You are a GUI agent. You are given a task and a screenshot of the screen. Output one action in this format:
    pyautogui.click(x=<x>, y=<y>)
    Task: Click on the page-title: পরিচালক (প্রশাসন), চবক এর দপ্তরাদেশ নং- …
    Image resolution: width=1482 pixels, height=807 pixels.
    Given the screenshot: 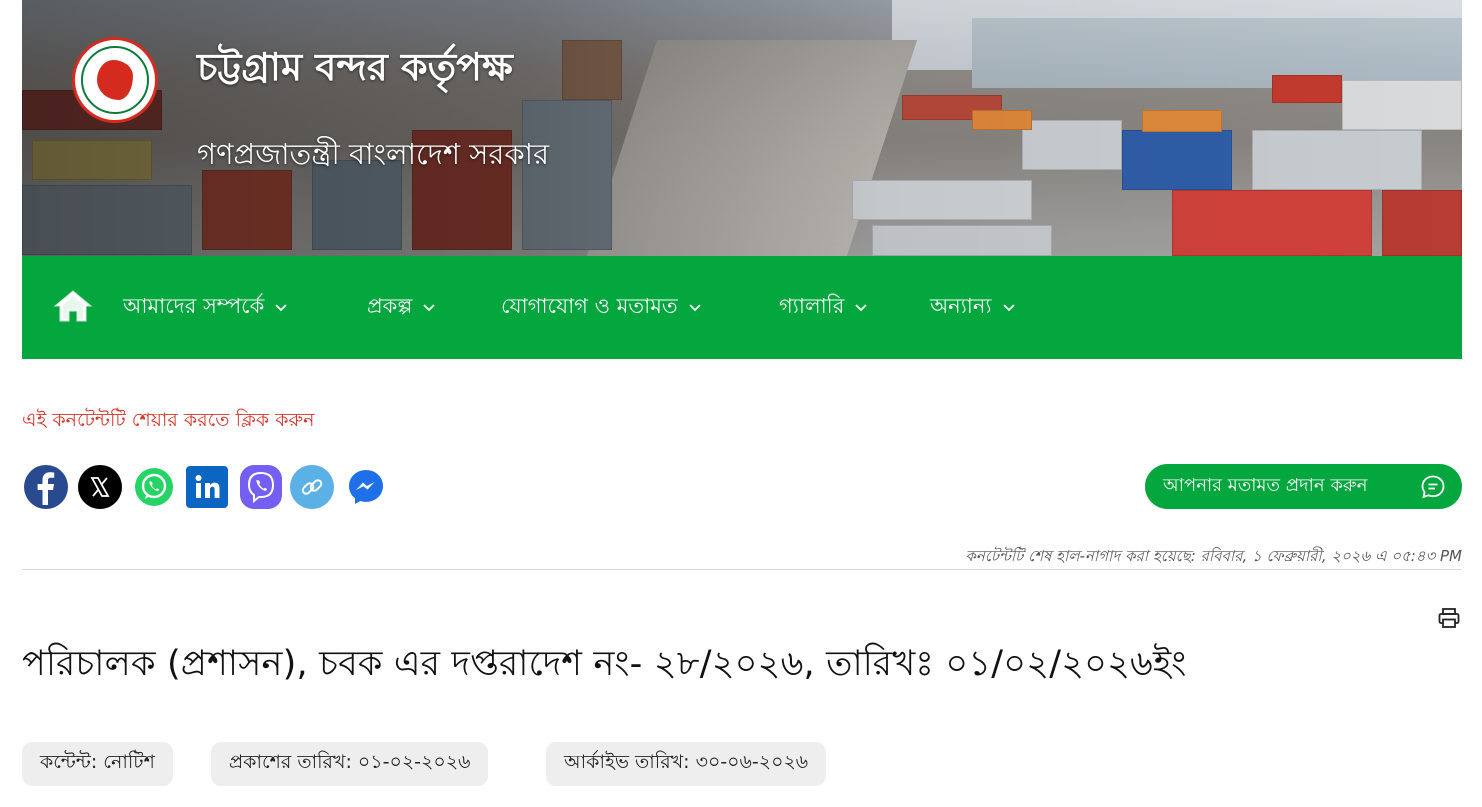 What is the action you would take?
    pyautogui.click(x=604, y=664)
    